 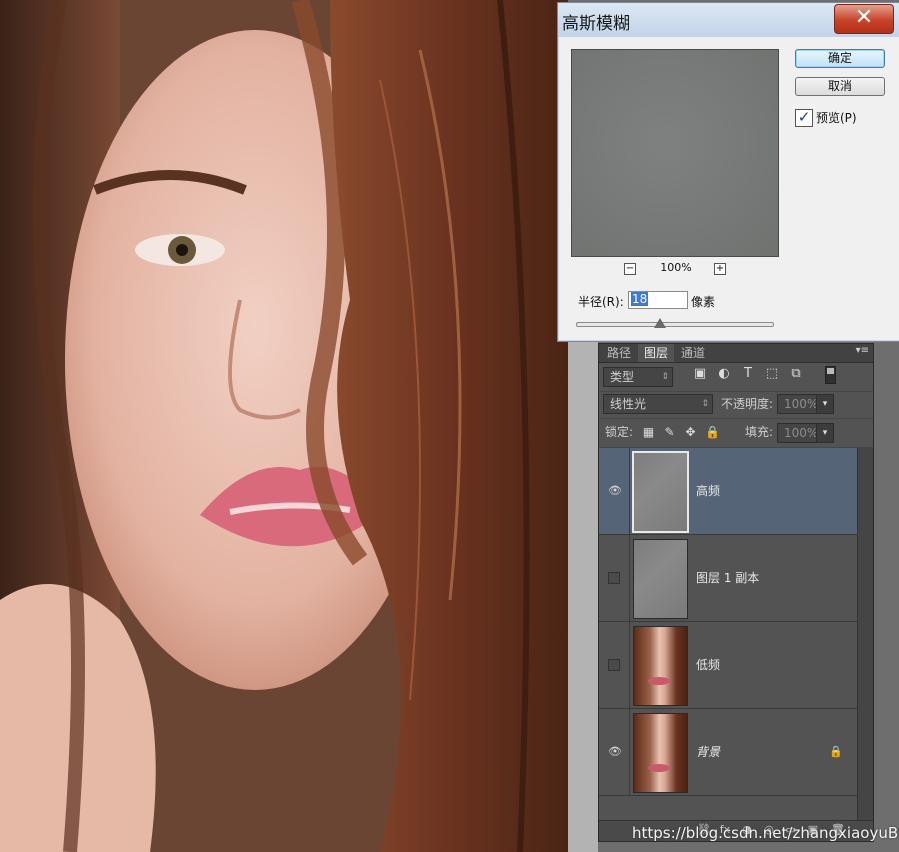 I want to click on tab-channels: 通道, so click(x=693, y=353).